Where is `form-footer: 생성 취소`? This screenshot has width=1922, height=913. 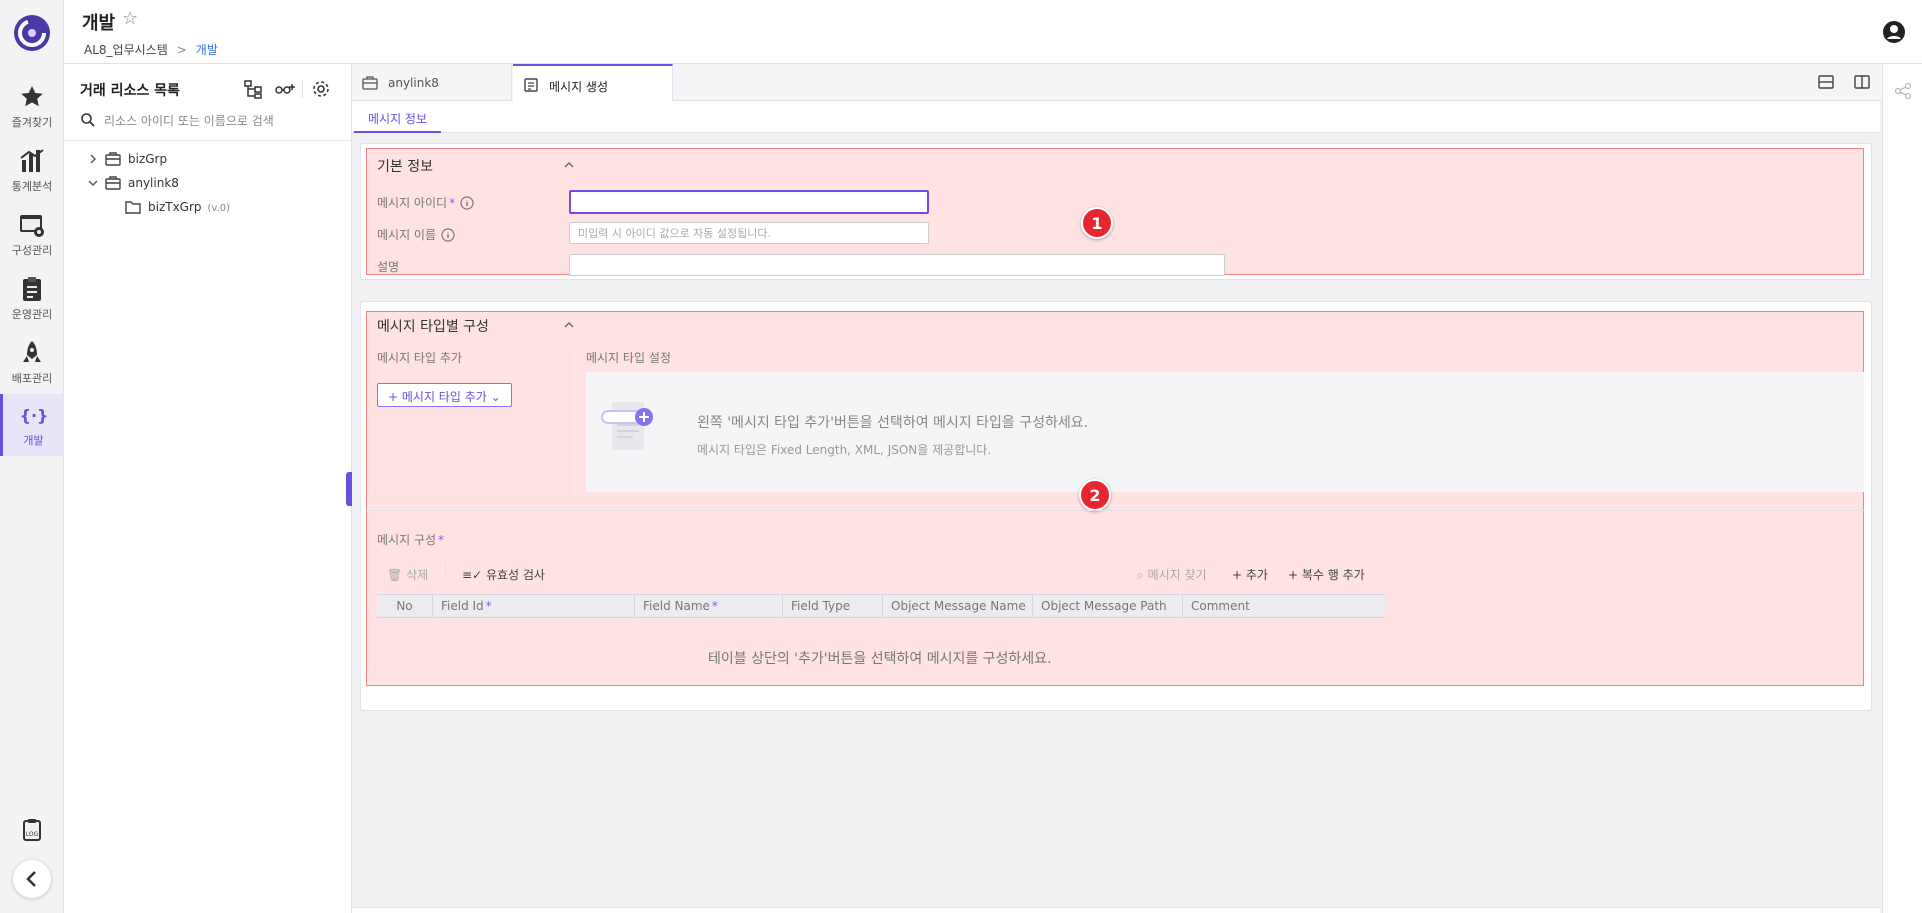
form-footer: 생성 취소 is located at coordinates (1116, 910).